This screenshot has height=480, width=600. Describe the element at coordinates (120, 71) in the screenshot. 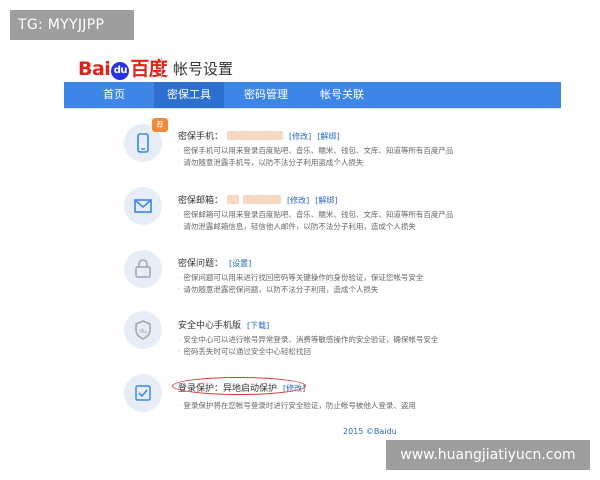

I see `paw-icon: du` at that location.